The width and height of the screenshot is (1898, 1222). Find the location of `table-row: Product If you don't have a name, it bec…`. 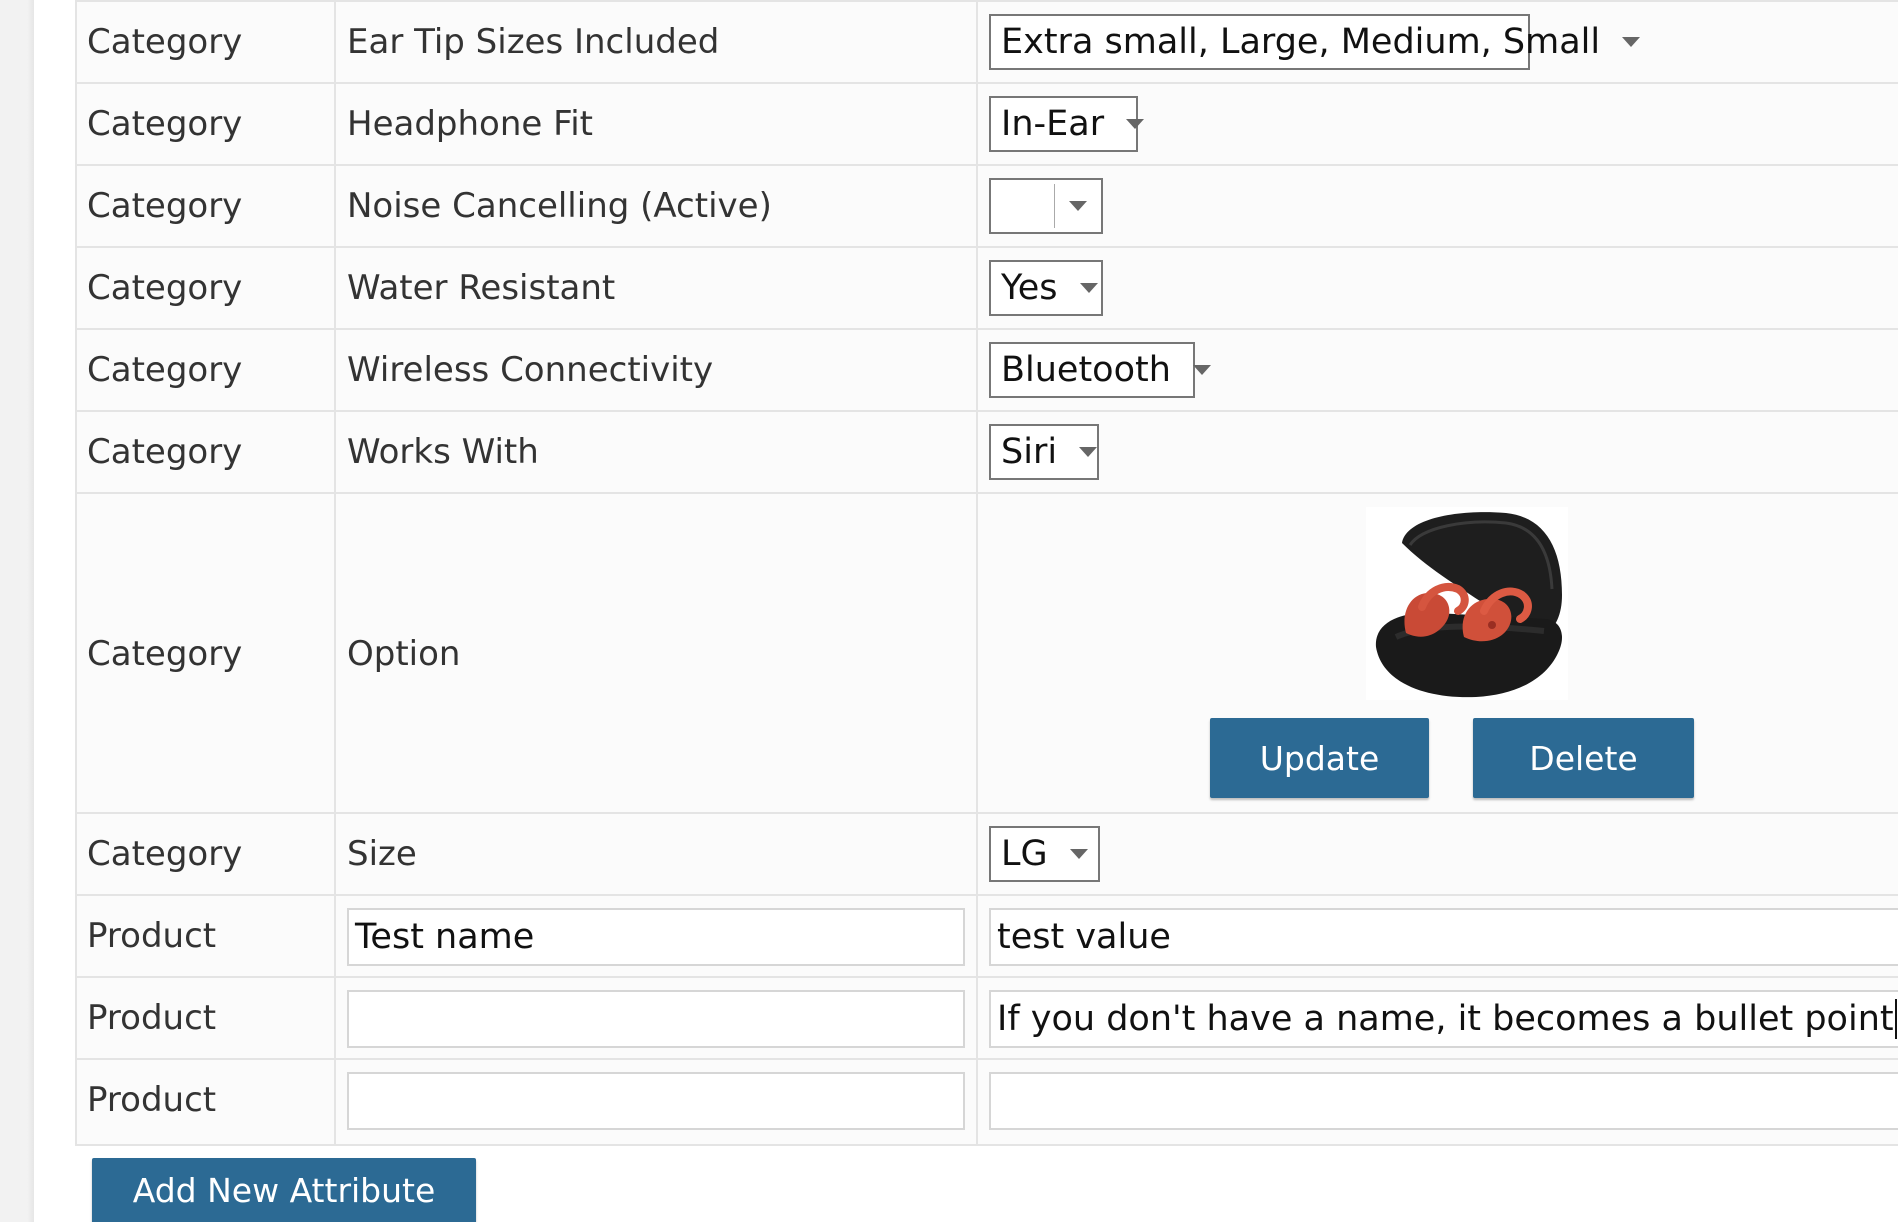

table-row: Product If you don't have a name, it bec… is located at coordinates (986, 1018).